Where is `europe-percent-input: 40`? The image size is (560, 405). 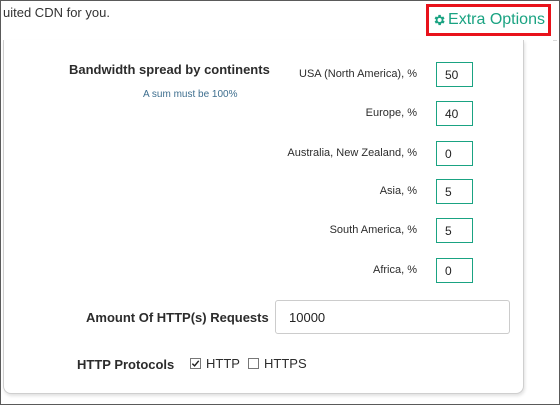 europe-percent-input: 40 is located at coordinates (454, 113).